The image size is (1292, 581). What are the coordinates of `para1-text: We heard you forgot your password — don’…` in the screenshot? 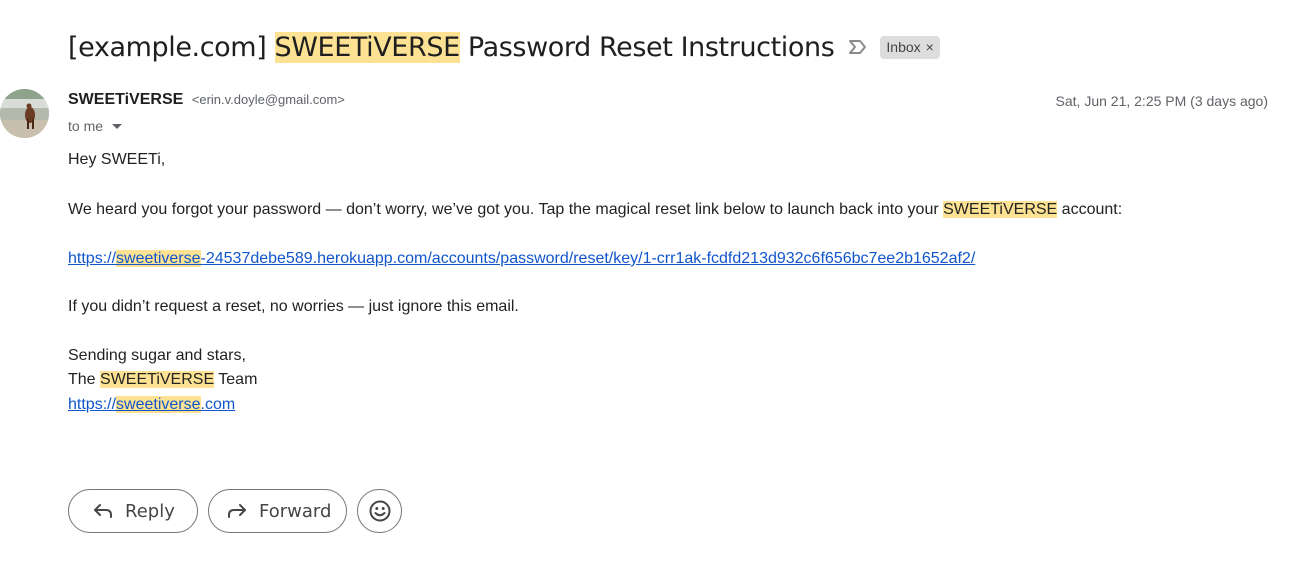 It's located at (506, 209).